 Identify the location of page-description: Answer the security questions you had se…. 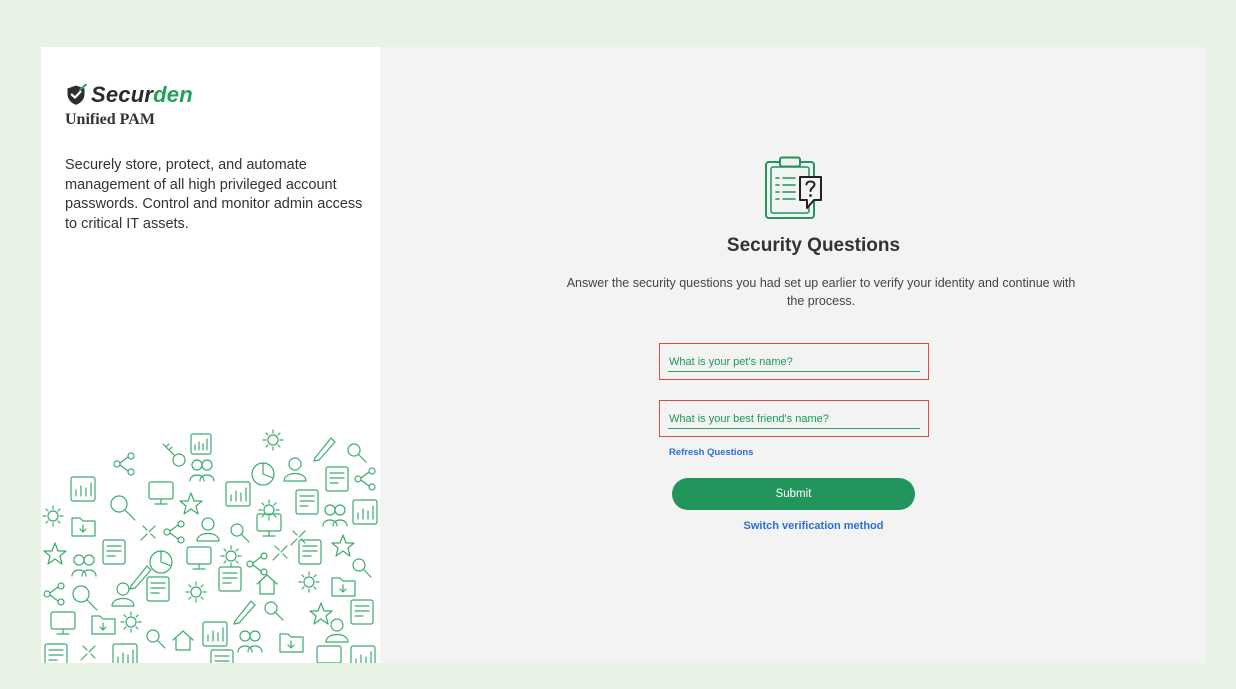
(821, 292).